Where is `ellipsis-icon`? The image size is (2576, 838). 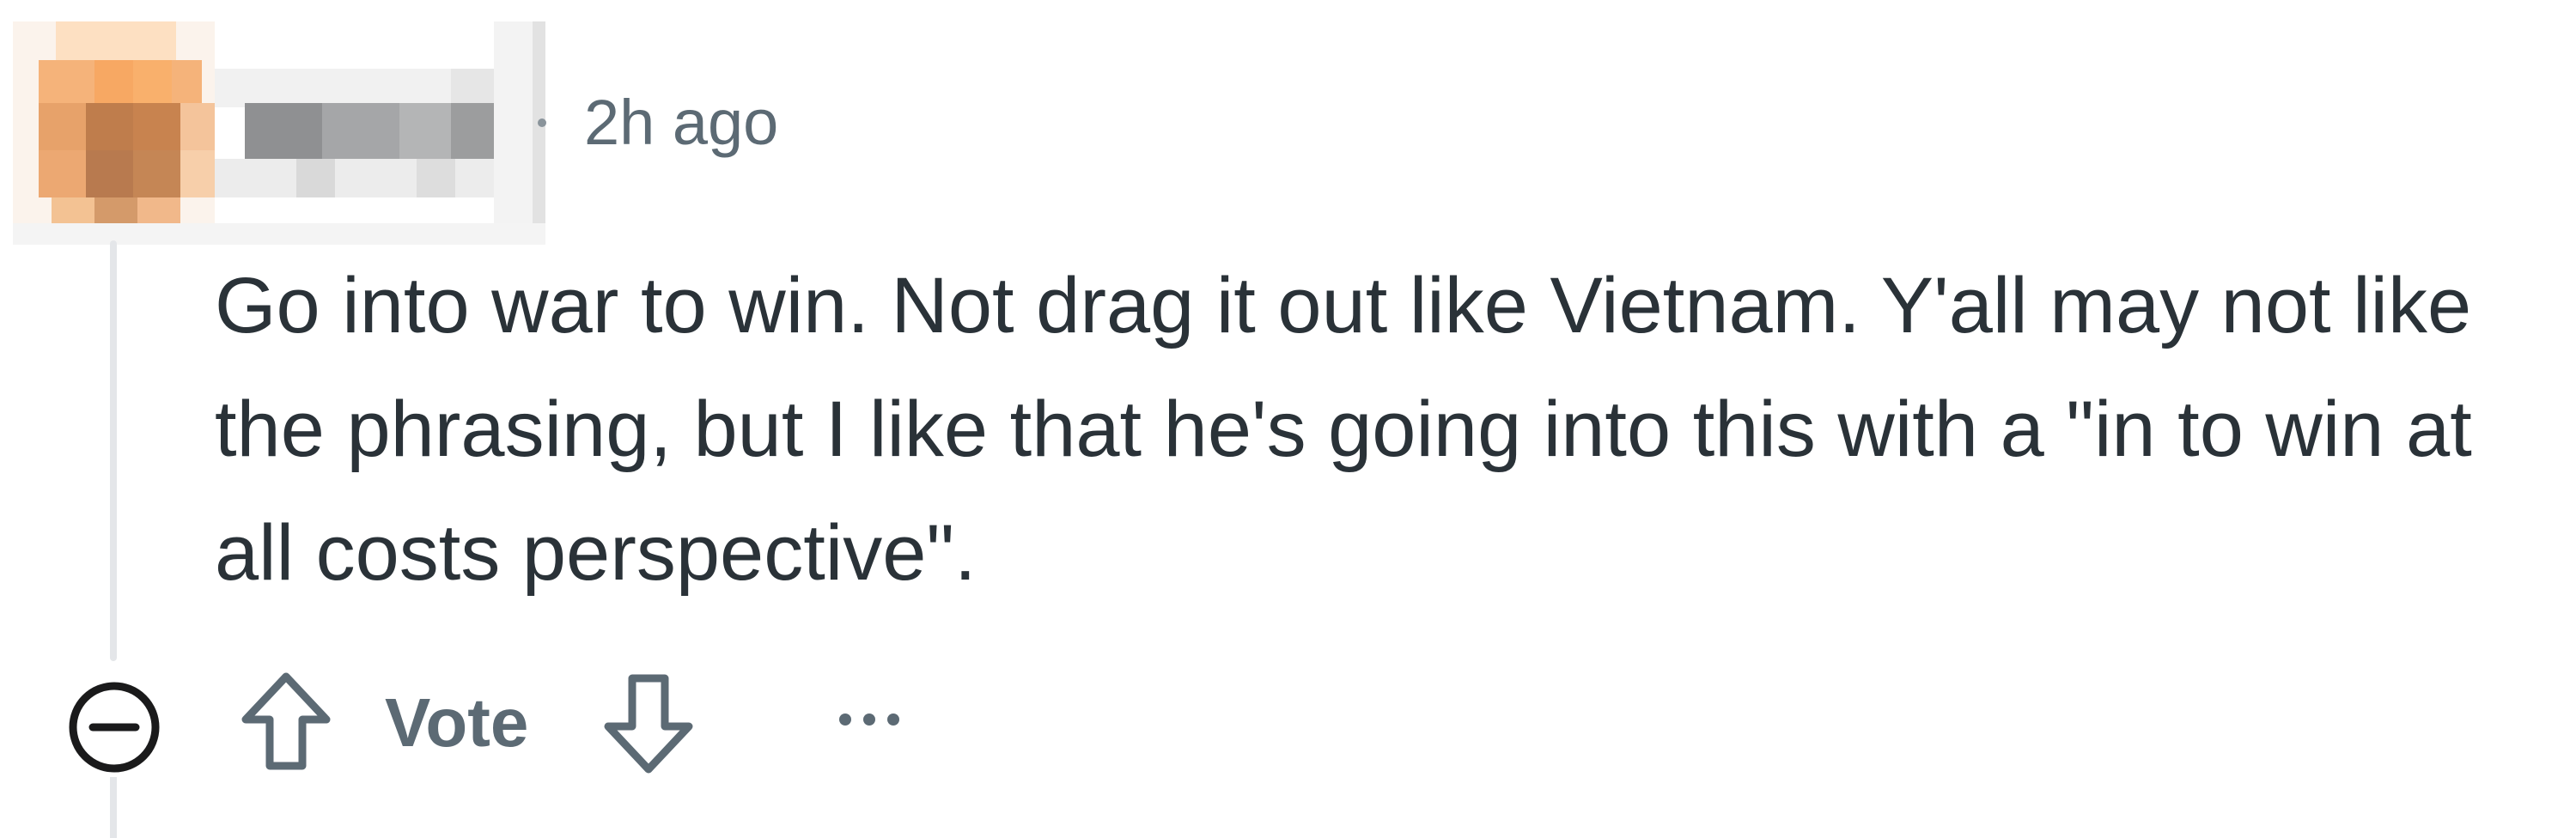
ellipsis-icon is located at coordinates (869, 720).